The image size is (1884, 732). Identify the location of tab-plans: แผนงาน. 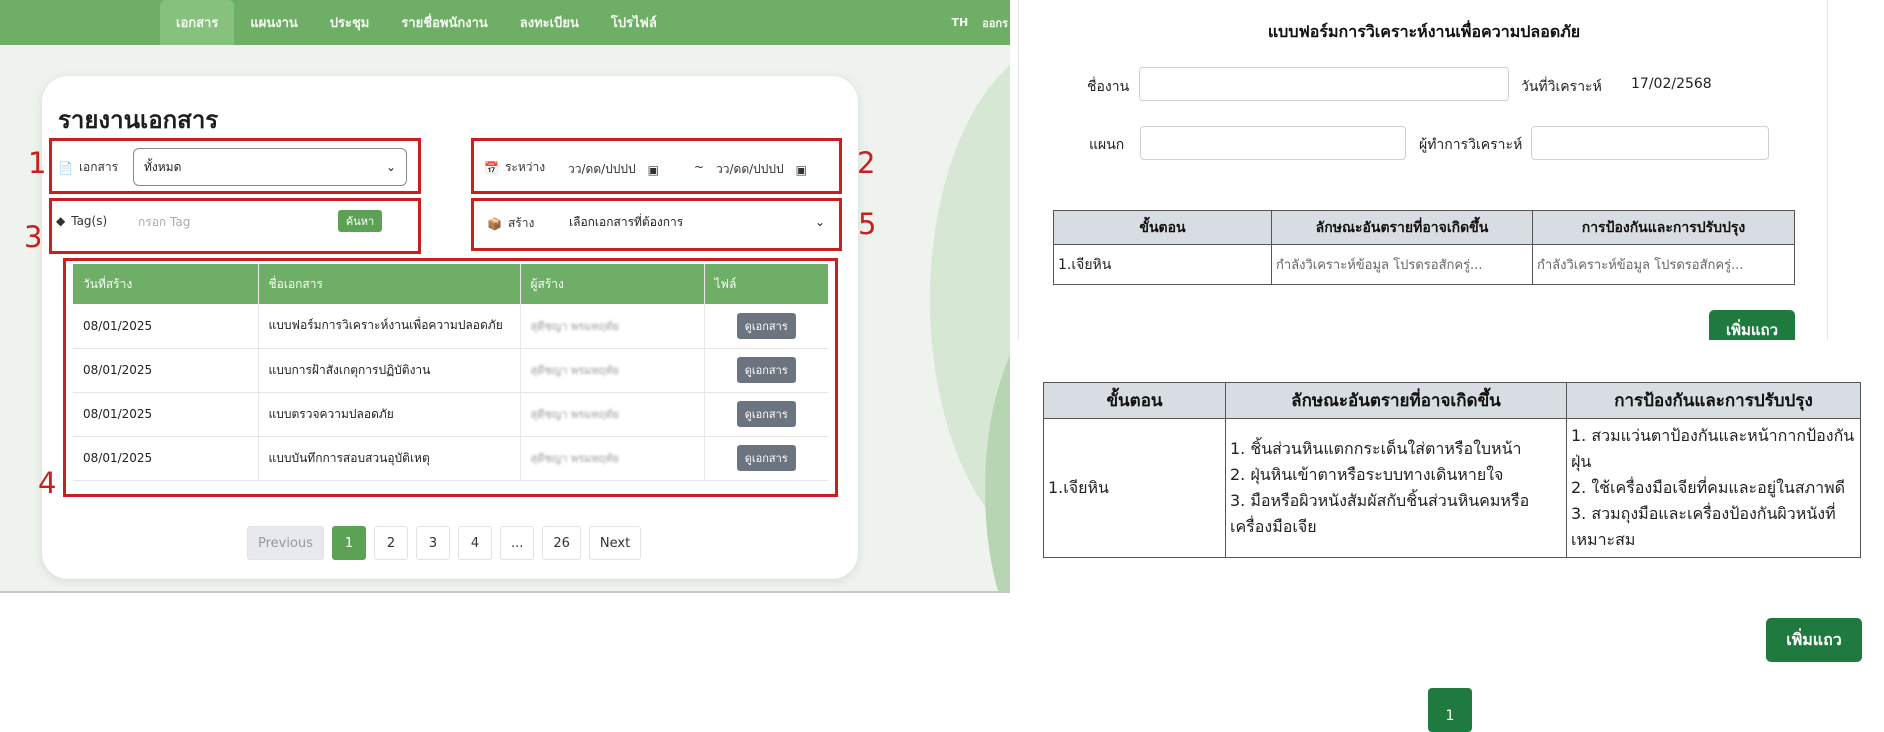
(273, 22).